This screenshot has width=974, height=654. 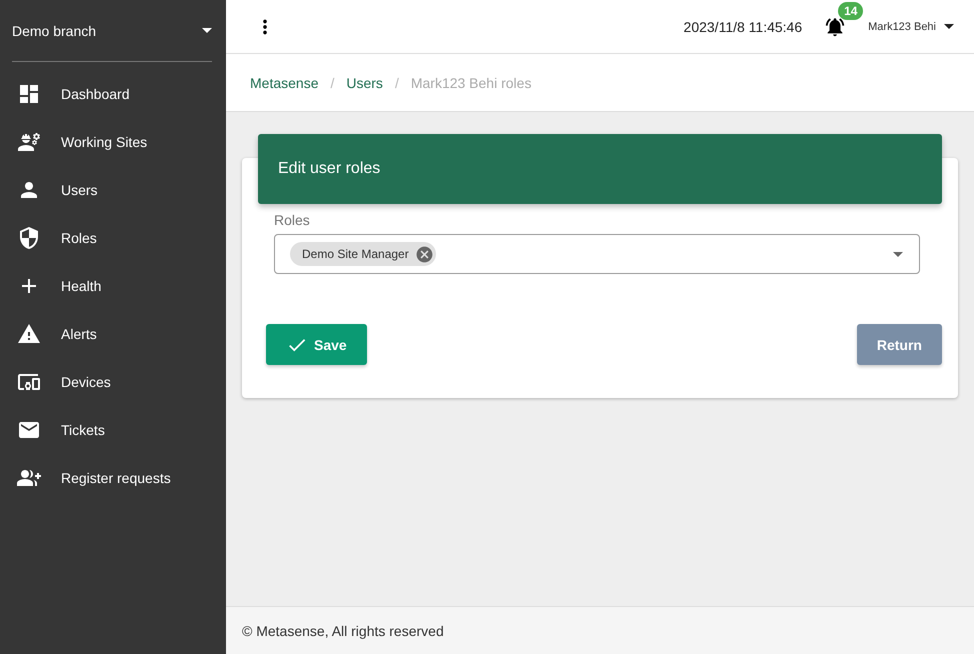 I want to click on shield-icon, so click(x=29, y=238).